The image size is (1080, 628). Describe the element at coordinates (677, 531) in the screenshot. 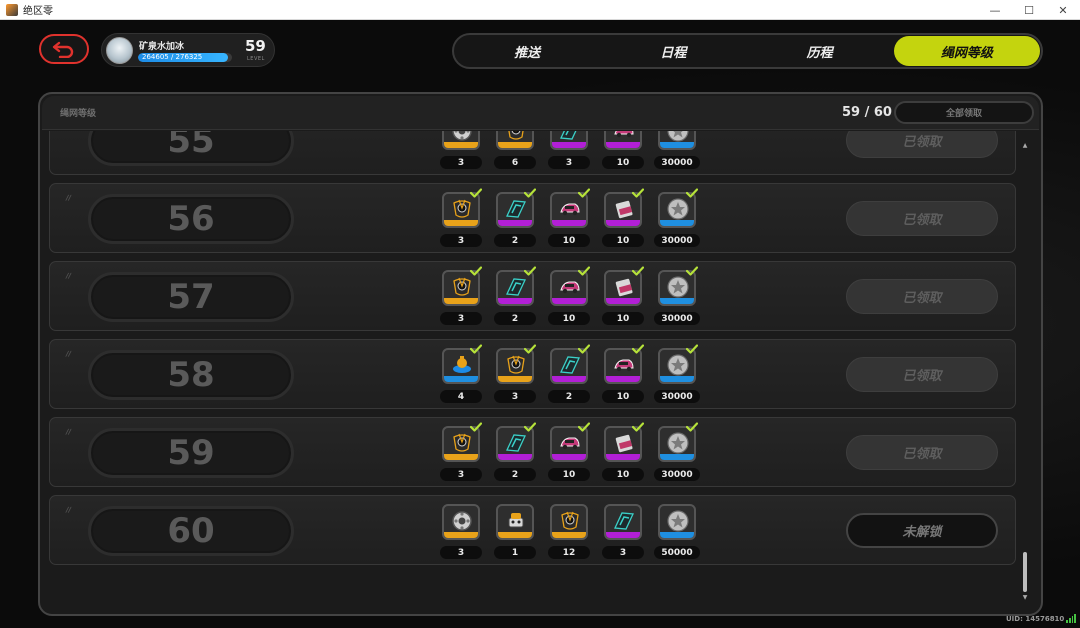

I see `reward-item: 50000` at that location.